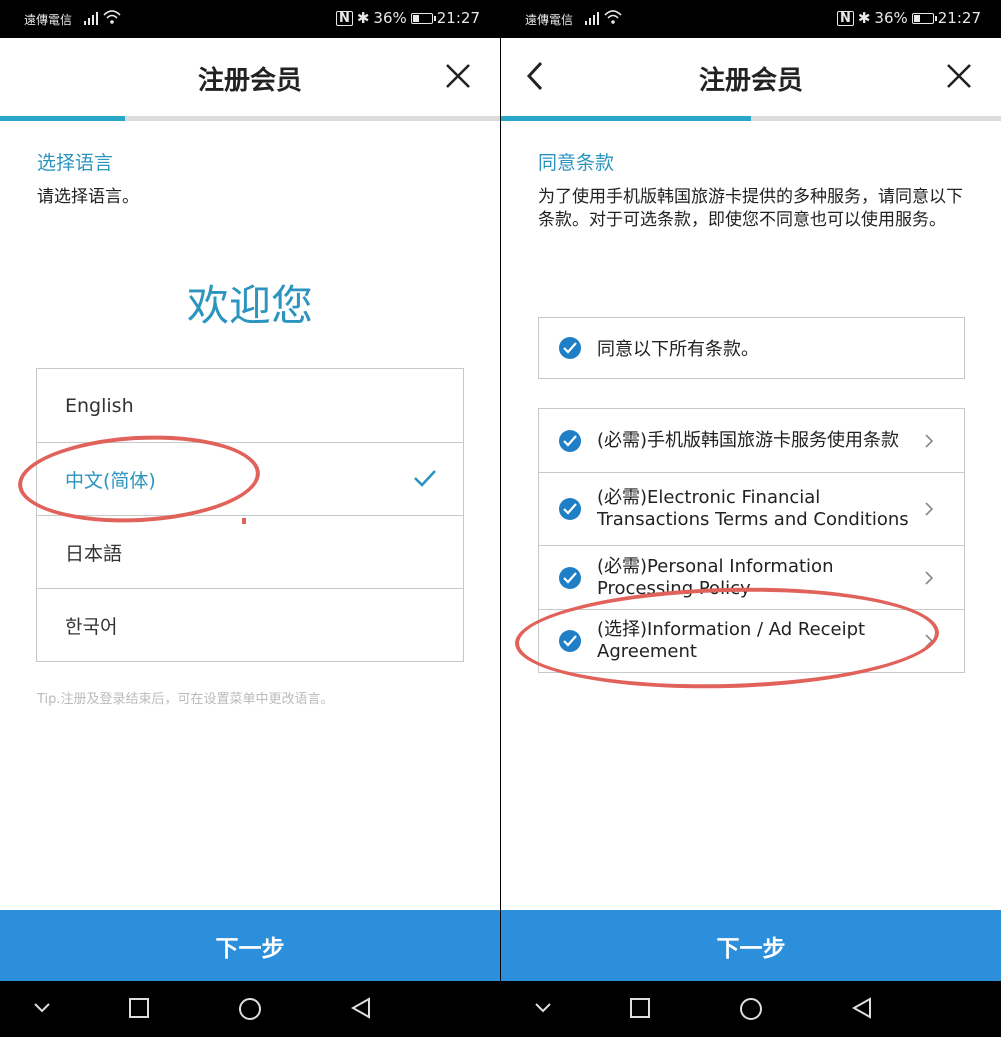 The image size is (1001, 1037). What do you see at coordinates (250, 551) in the screenshot?
I see `language-option-japanese: 日本語` at bounding box center [250, 551].